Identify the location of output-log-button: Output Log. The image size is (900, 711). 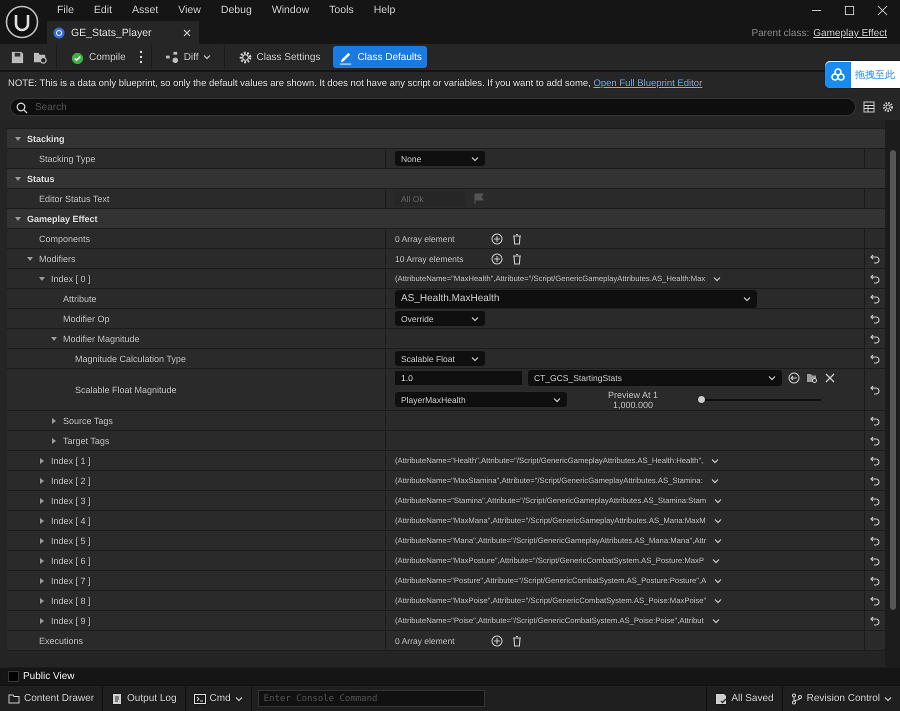
(144, 698).